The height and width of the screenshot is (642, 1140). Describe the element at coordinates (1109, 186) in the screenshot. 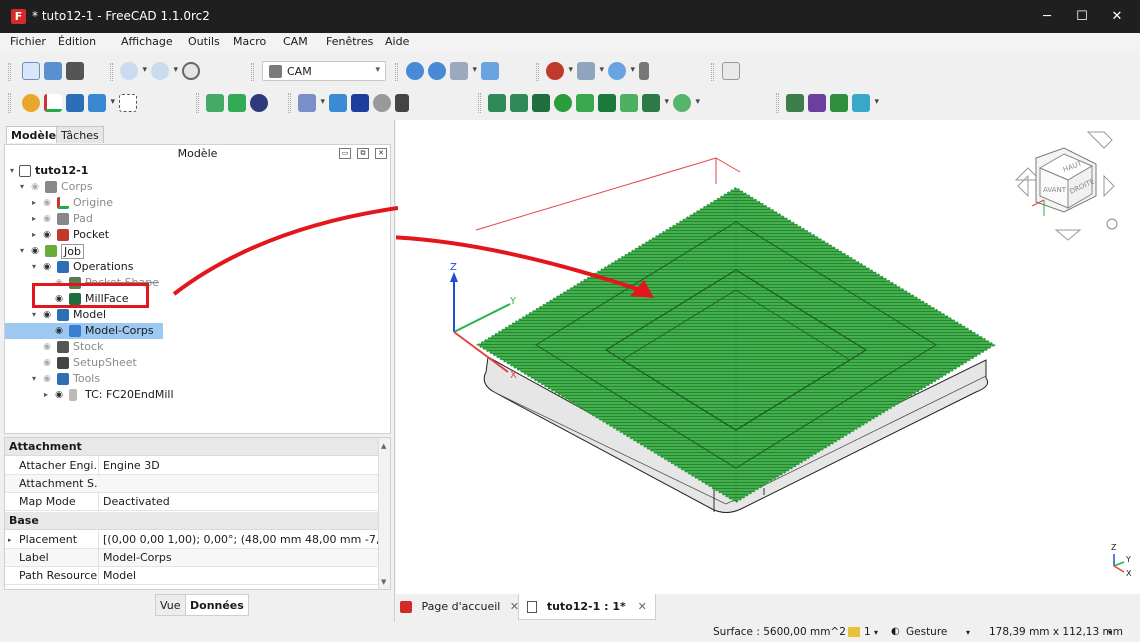

I see `nav-right-arrow-icon` at that location.